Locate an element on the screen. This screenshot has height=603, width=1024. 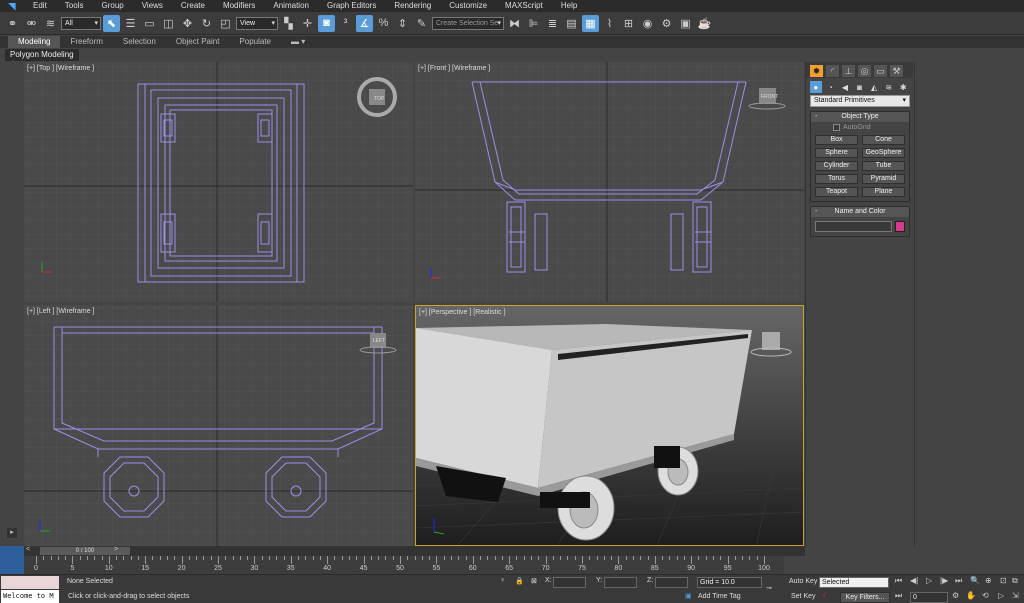
pan-icon: ✋ is located at coordinates (971, 595).